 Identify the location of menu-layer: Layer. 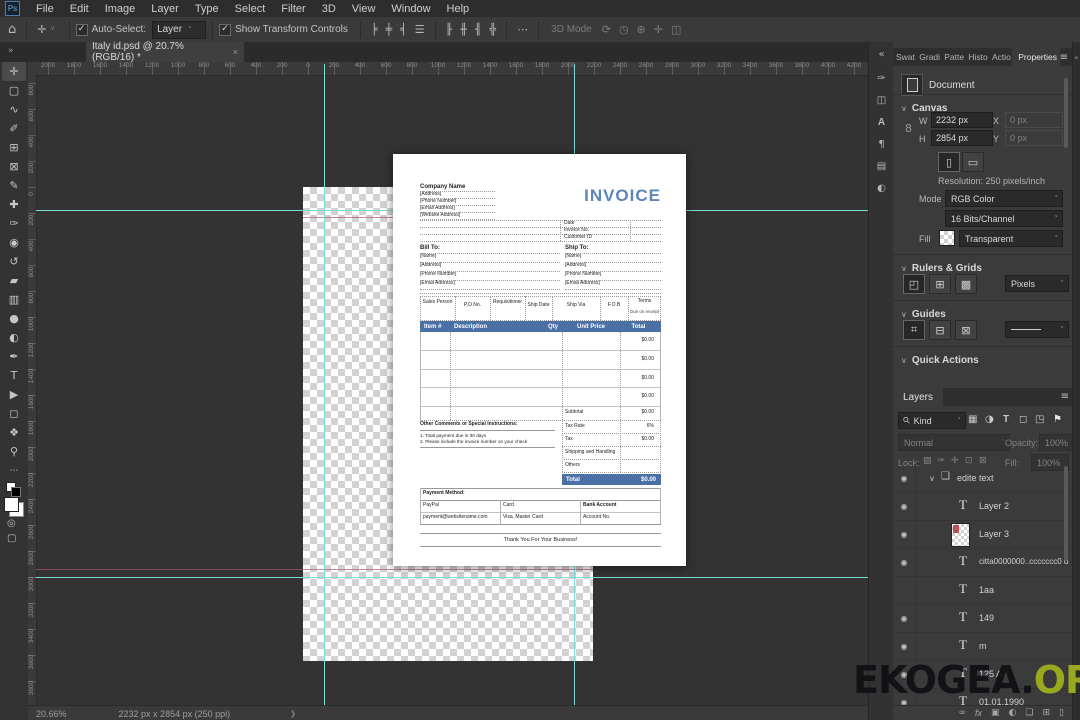
(165, 9).